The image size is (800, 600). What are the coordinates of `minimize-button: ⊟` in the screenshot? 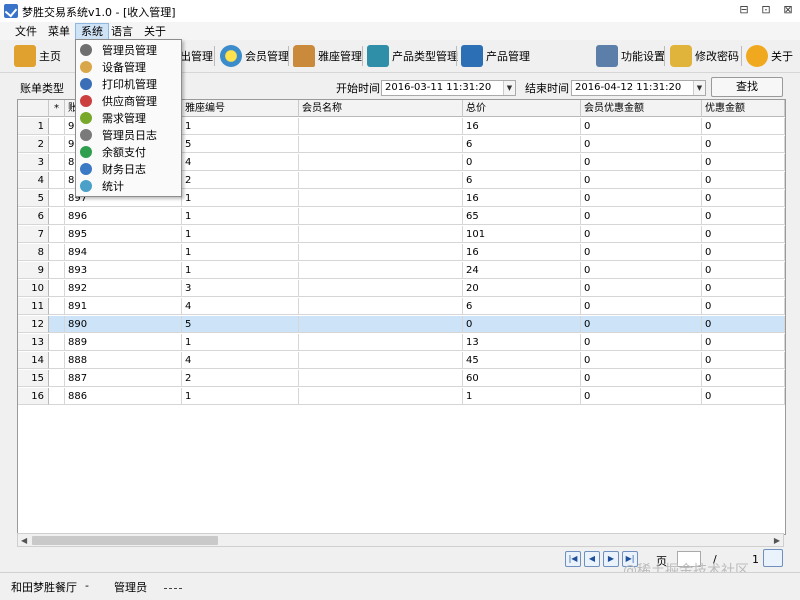 It's located at (744, 10).